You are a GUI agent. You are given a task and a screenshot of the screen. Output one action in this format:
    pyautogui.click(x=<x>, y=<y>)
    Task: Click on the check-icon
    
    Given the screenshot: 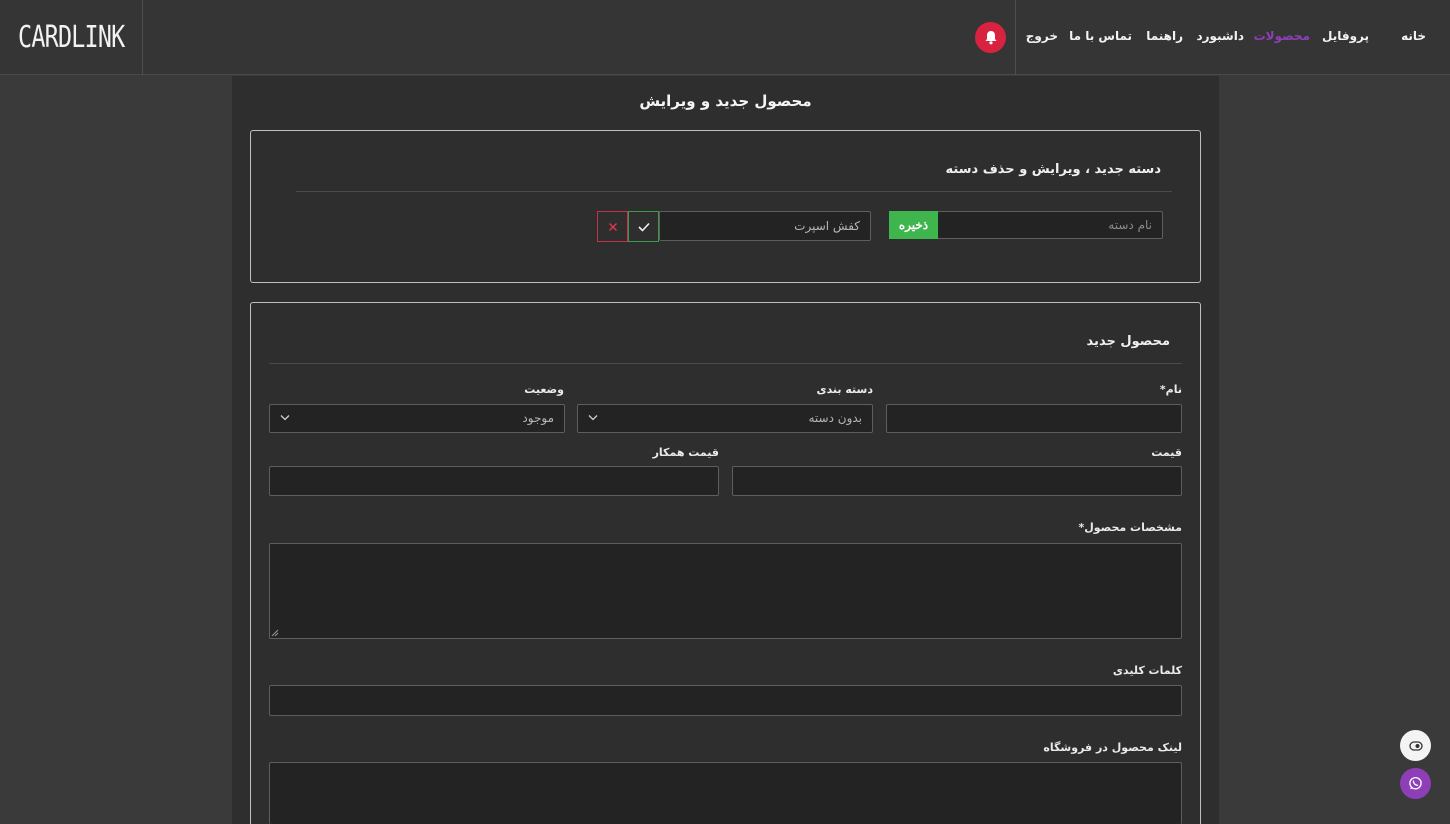 What is the action you would take?
    pyautogui.click(x=643, y=227)
    